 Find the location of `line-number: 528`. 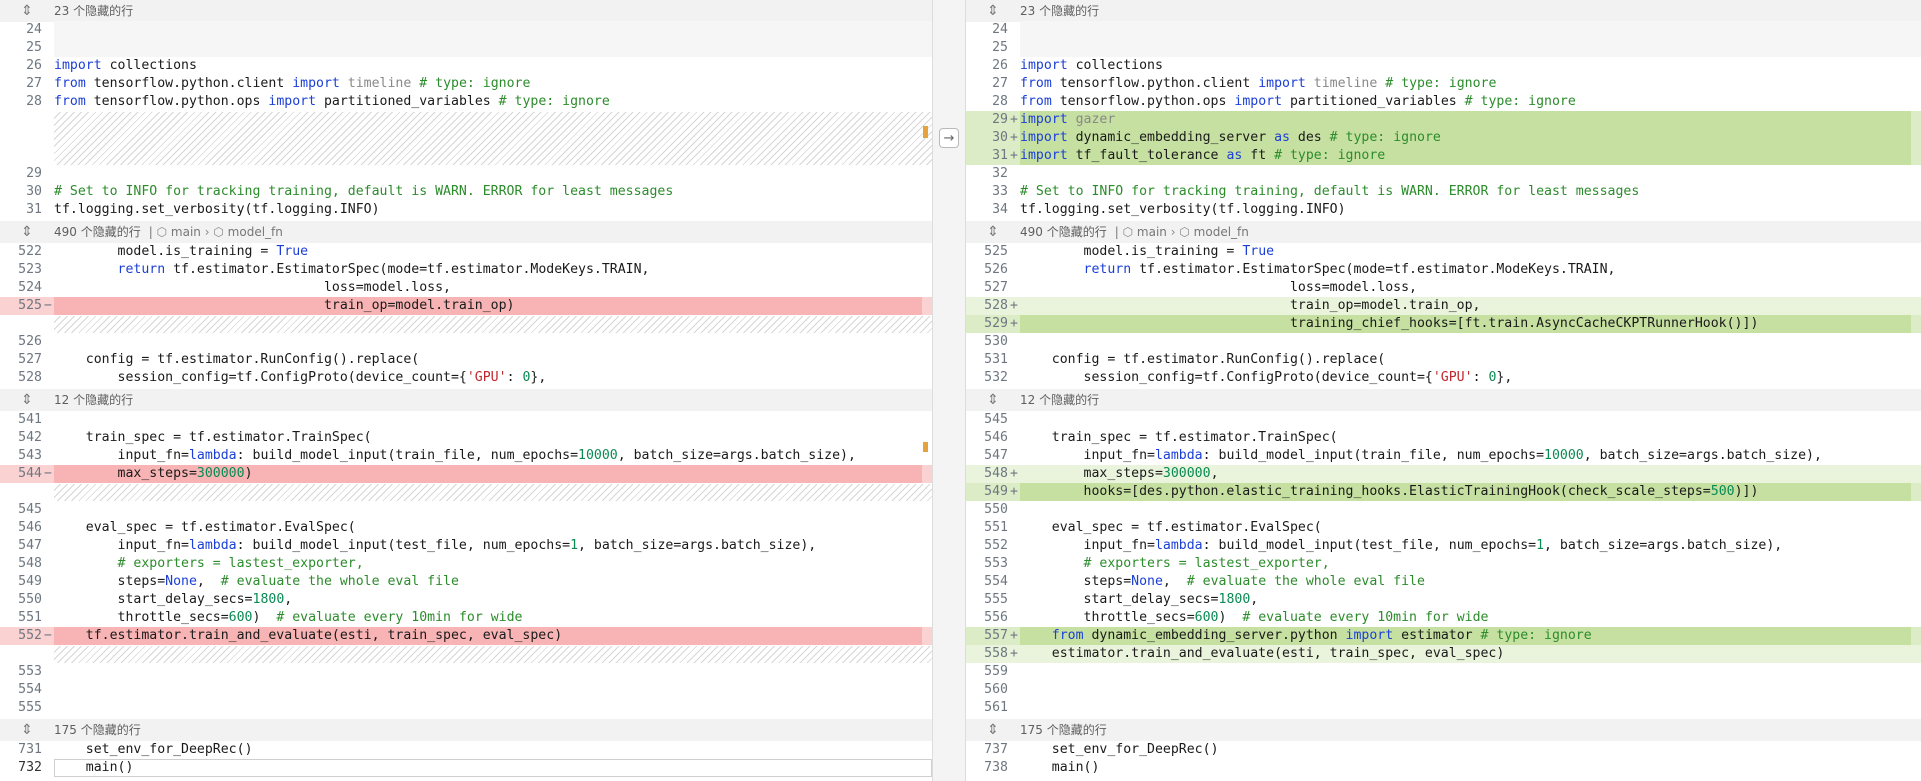

line-number: 528 is located at coordinates (996, 305).